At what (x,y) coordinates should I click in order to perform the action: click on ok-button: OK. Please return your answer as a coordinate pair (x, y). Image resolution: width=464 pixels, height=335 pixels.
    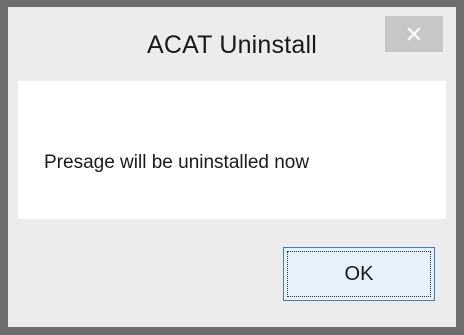
    Looking at the image, I should click on (359, 274).